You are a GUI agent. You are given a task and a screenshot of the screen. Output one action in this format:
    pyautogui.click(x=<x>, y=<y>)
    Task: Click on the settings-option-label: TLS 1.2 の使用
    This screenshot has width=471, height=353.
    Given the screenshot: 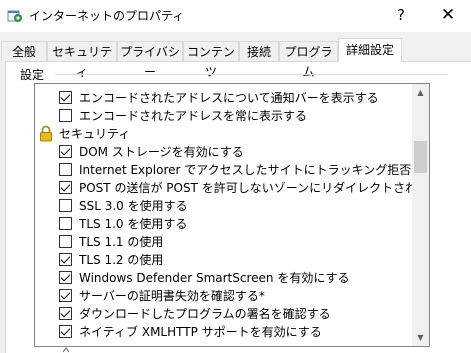 What is the action you would take?
    pyautogui.click(x=121, y=260)
    